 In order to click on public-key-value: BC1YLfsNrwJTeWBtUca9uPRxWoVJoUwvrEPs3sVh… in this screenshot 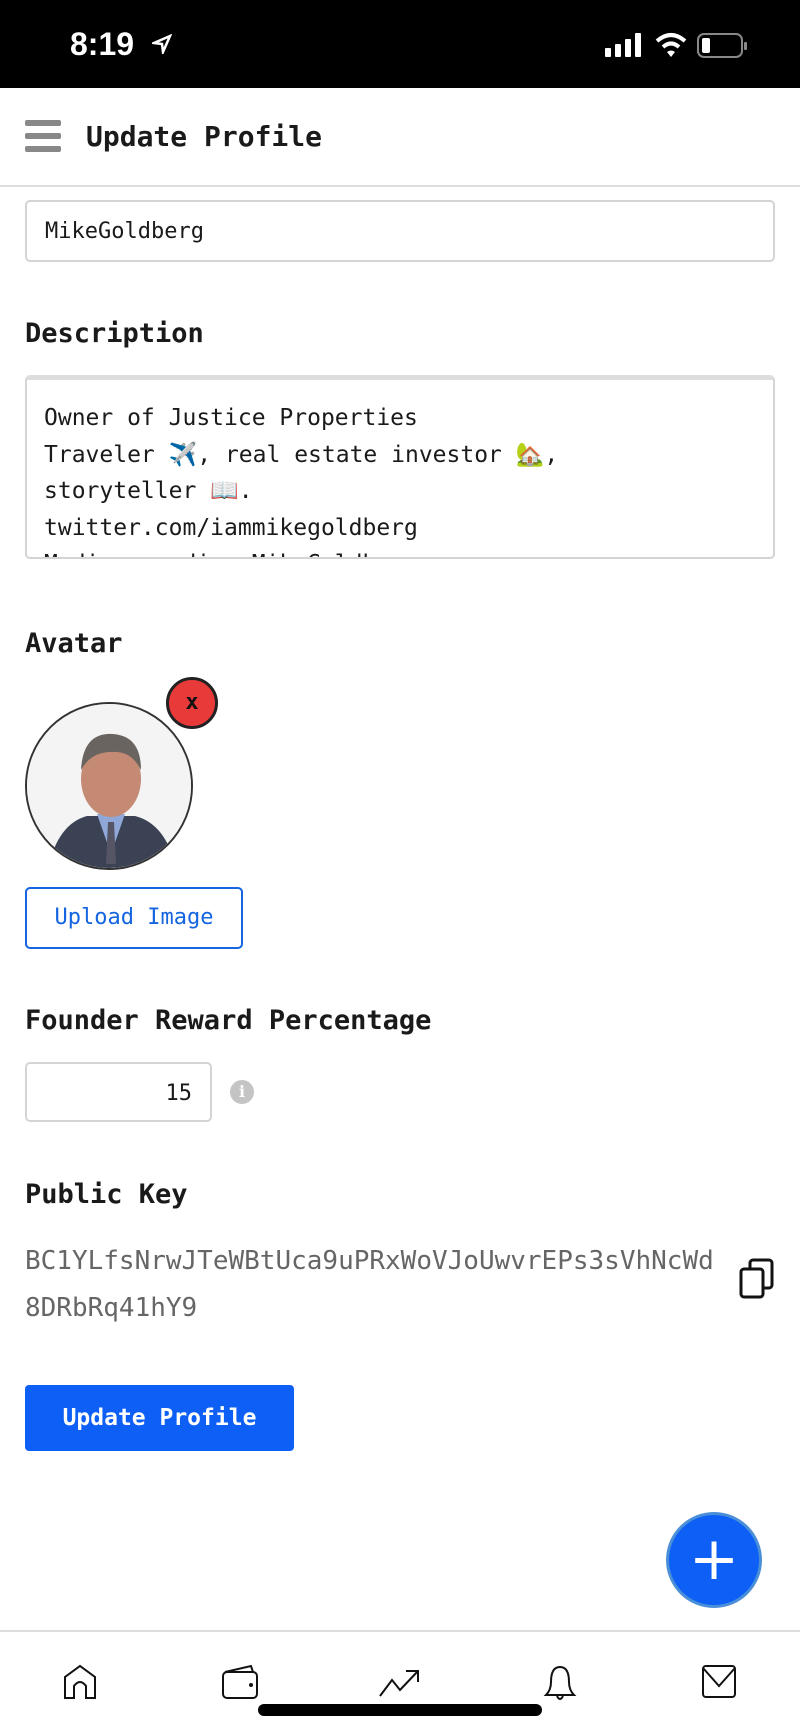, I will do `click(369, 1284)`.